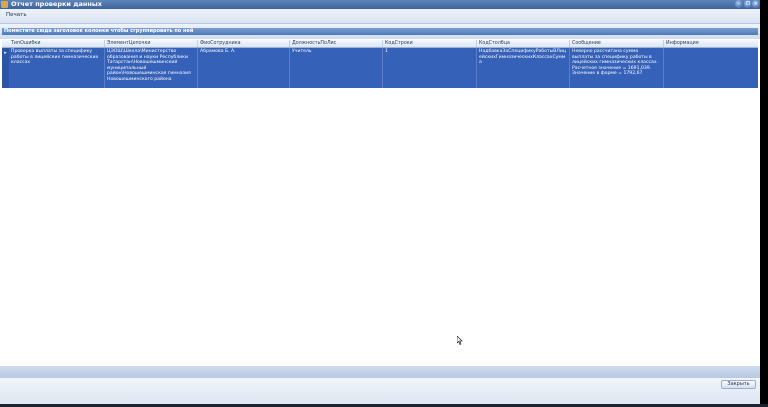 This screenshot has width=768, height=407. What do you see at coordinates (710, 43) in the screenshot?
I see `column-header: Информация` at bounding box center [710, 43].